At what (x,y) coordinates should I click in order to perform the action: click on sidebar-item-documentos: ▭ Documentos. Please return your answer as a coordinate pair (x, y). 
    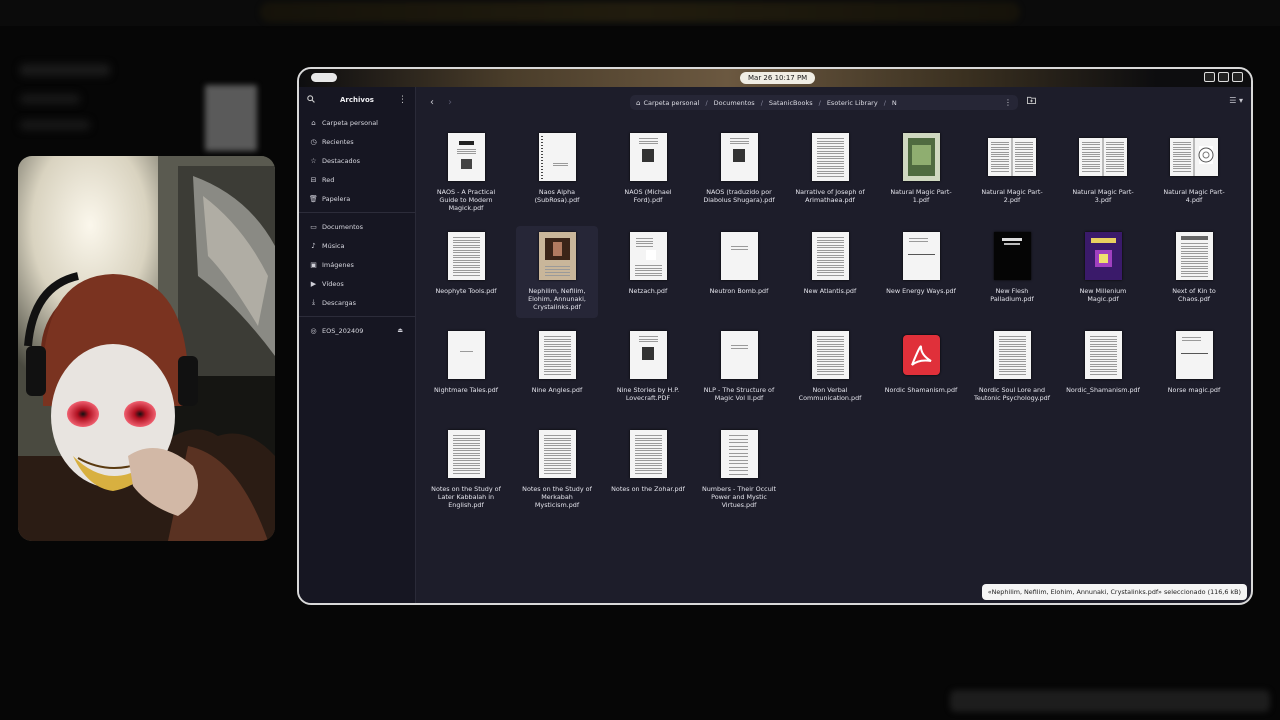
    Looking at the image, I should click on (357, 226).